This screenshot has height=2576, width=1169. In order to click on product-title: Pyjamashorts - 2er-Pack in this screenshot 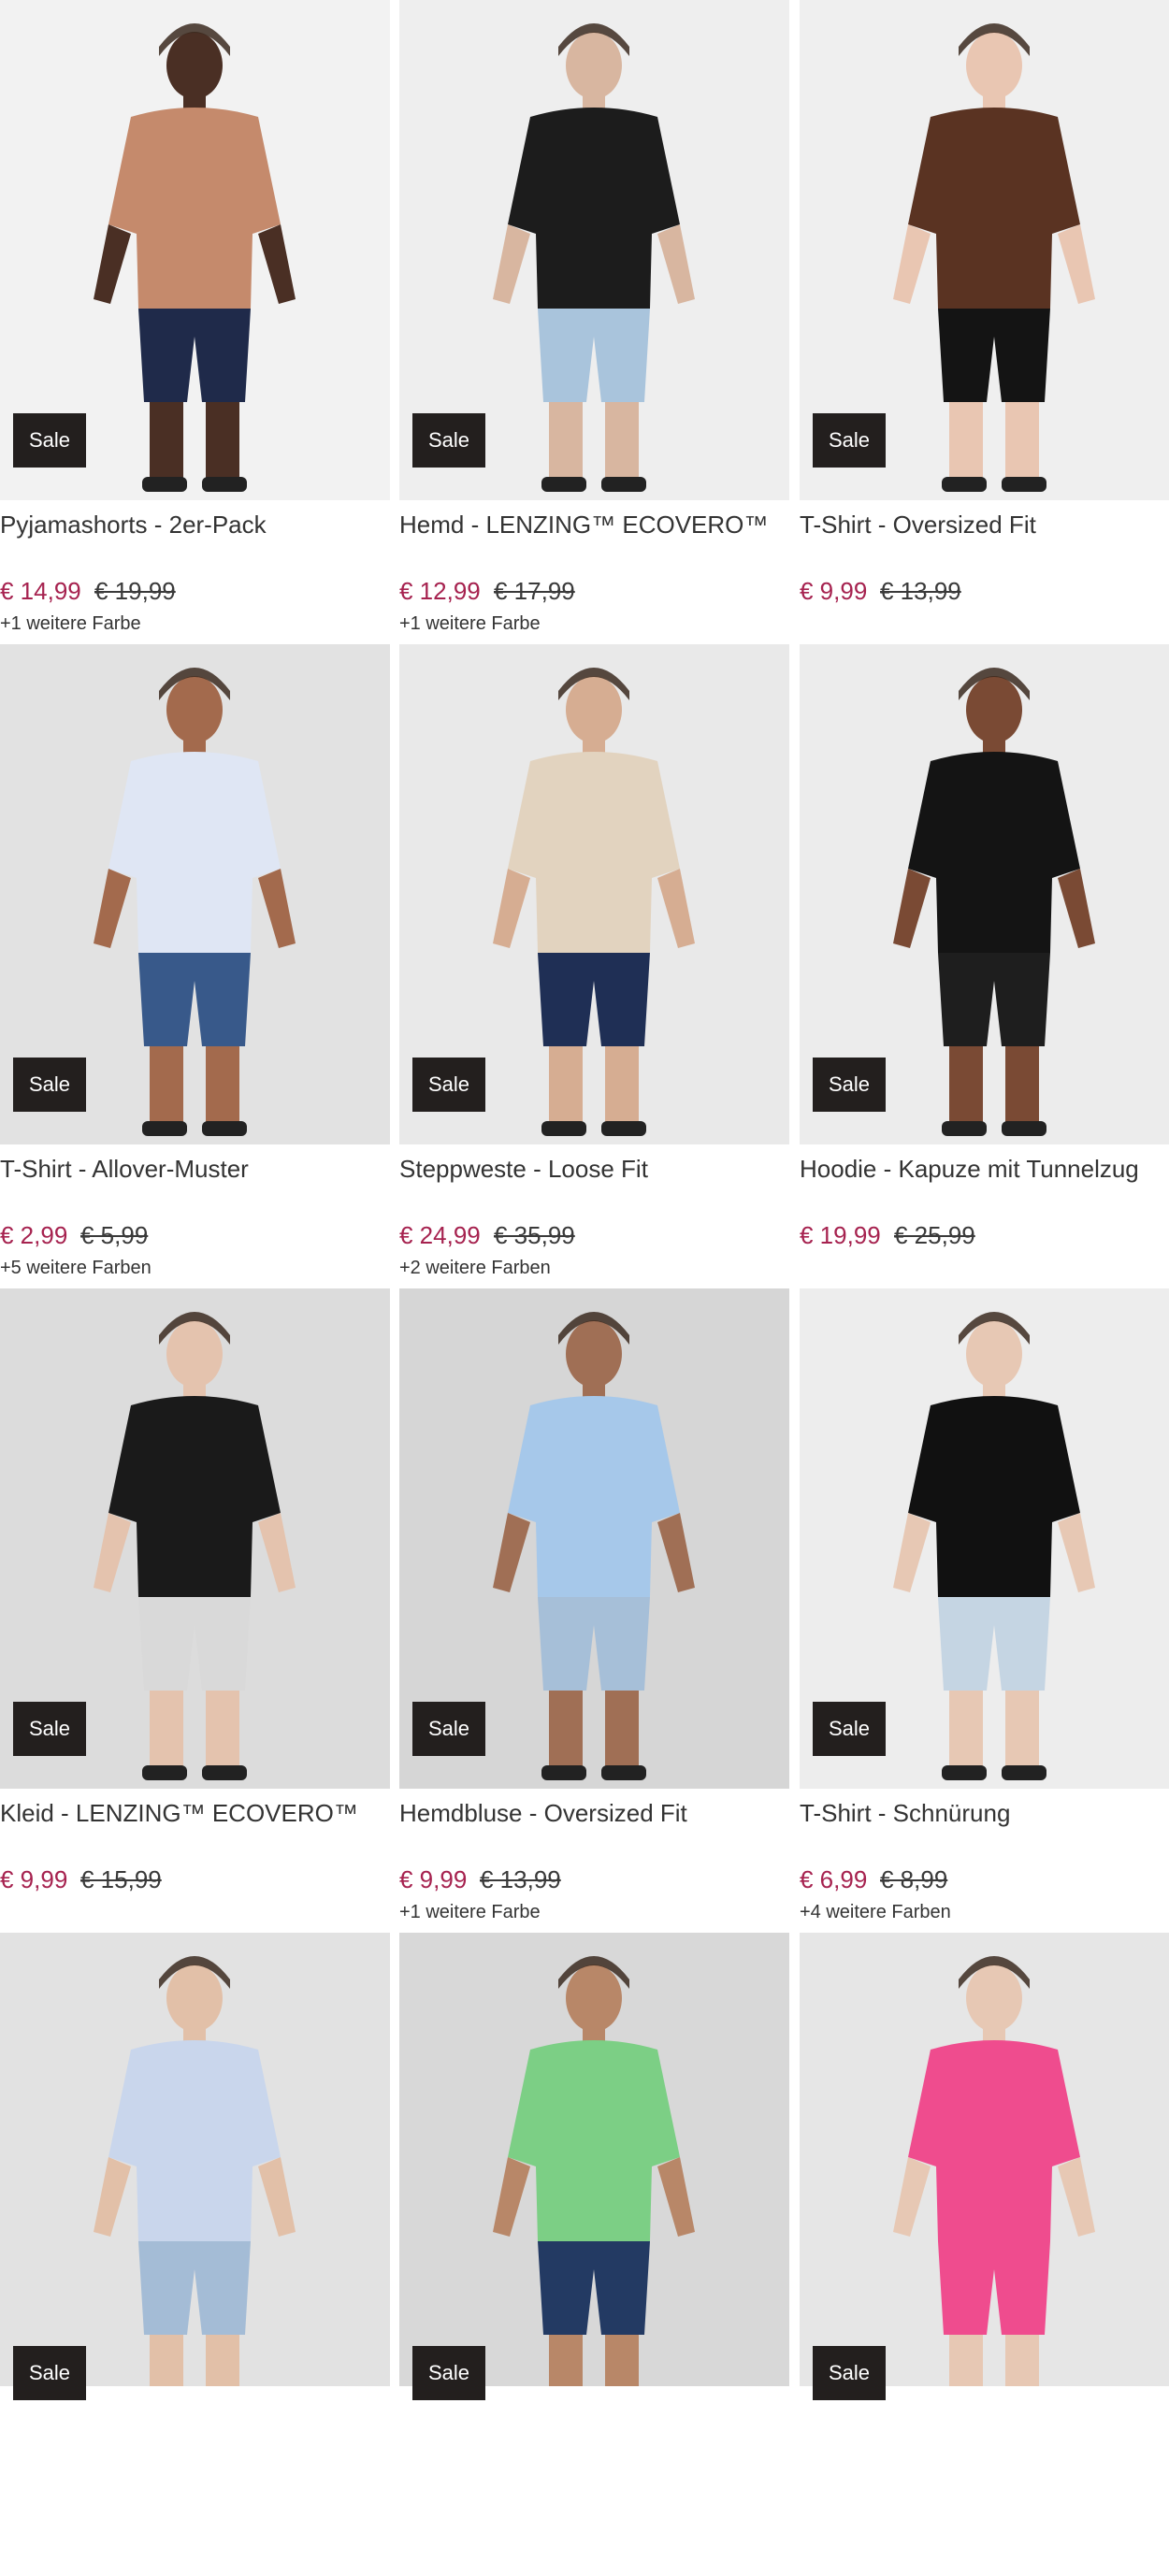, I will do `click(133, 526)`.